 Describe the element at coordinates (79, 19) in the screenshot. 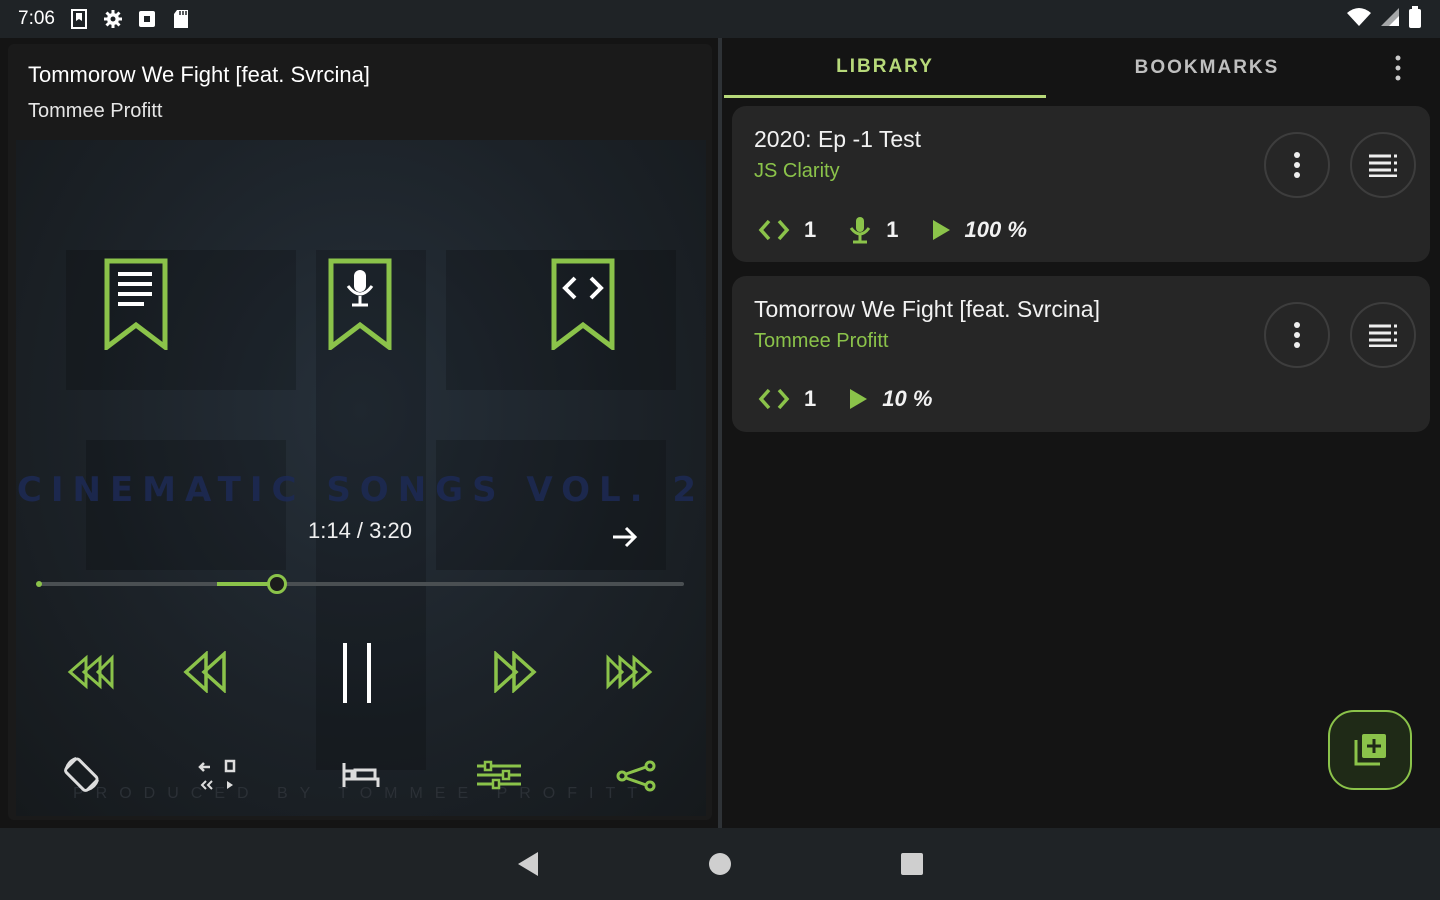

I see `bookmark-status-icon` at that location.